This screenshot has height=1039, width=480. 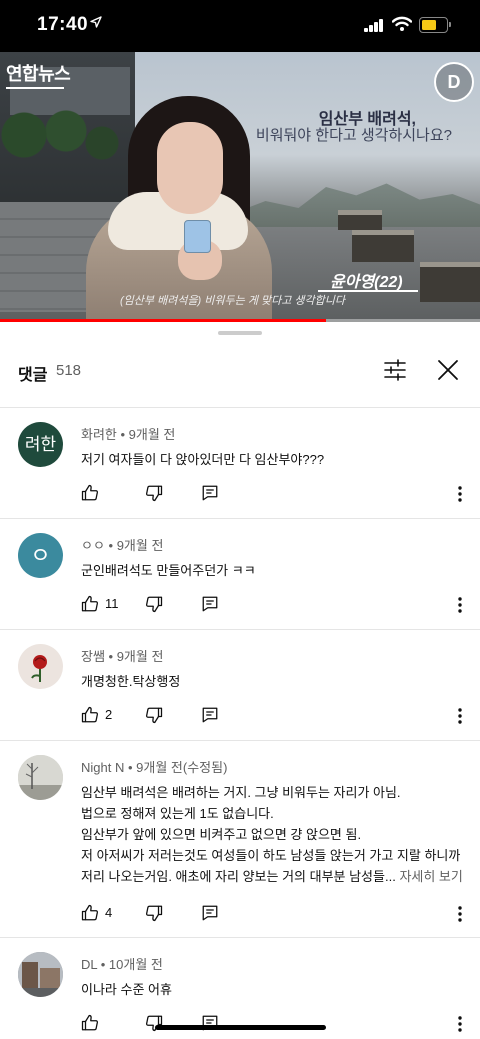 I want to click on comment-meta: Night N • 9개월 전(수정됨), so click(x=154, y=766).